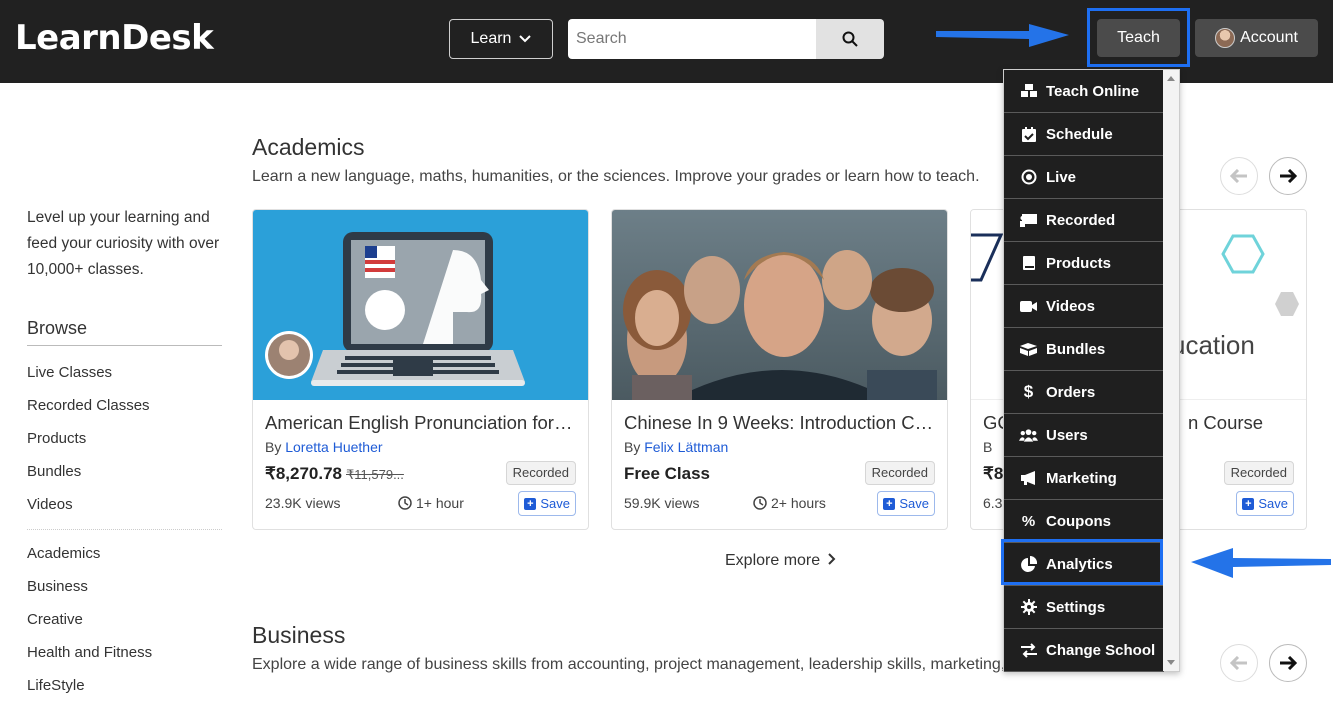 This screenshot has height=702, width=1333. I want to click on video-icon, so click(1028, 306).